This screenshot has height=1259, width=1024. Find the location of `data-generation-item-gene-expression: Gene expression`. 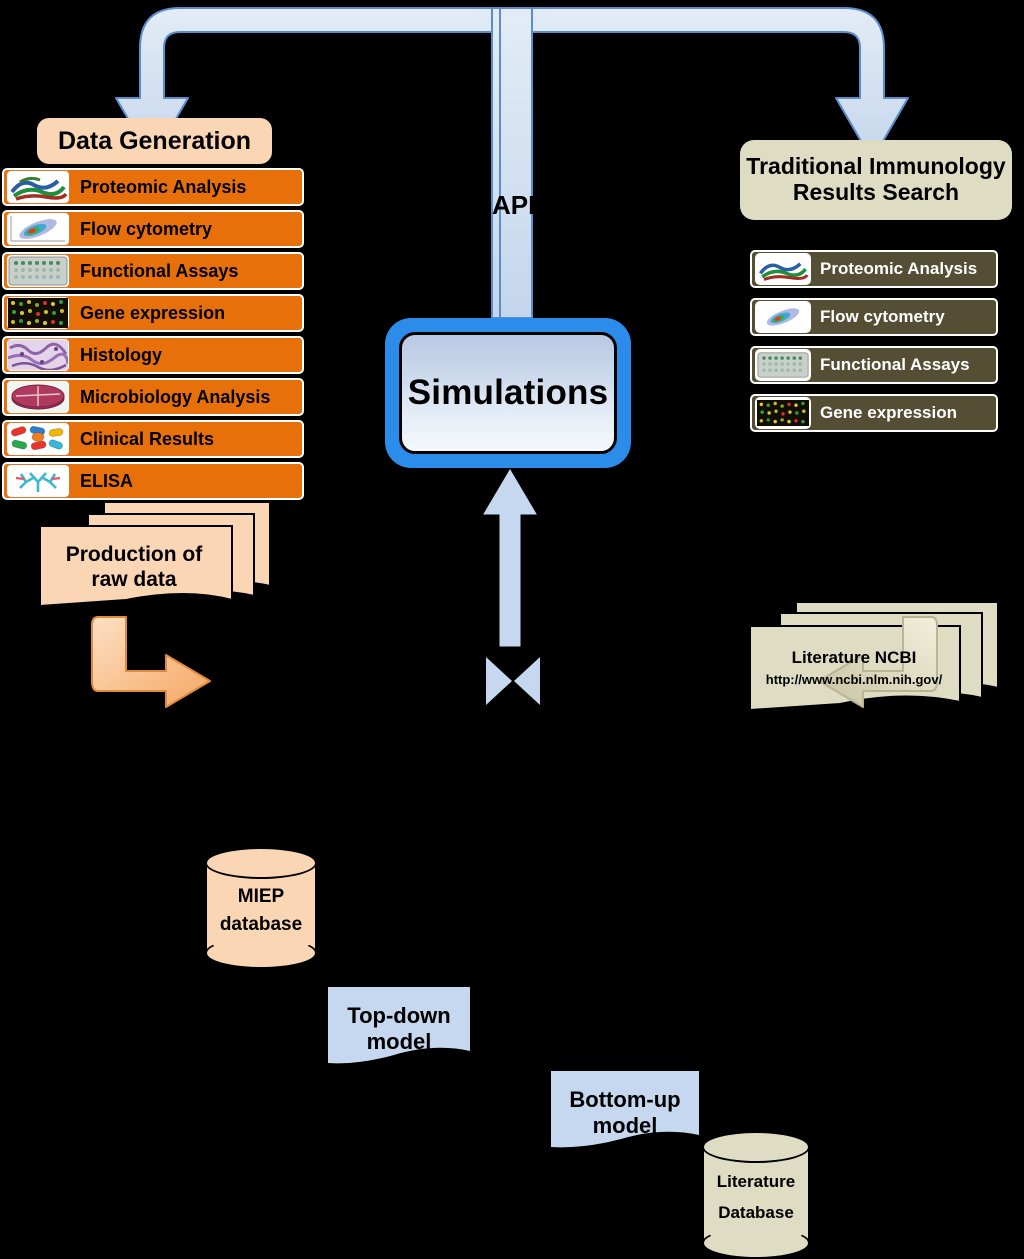

data-generation-item-gene-expression: Gene expression is located at coordinates (153, 313).